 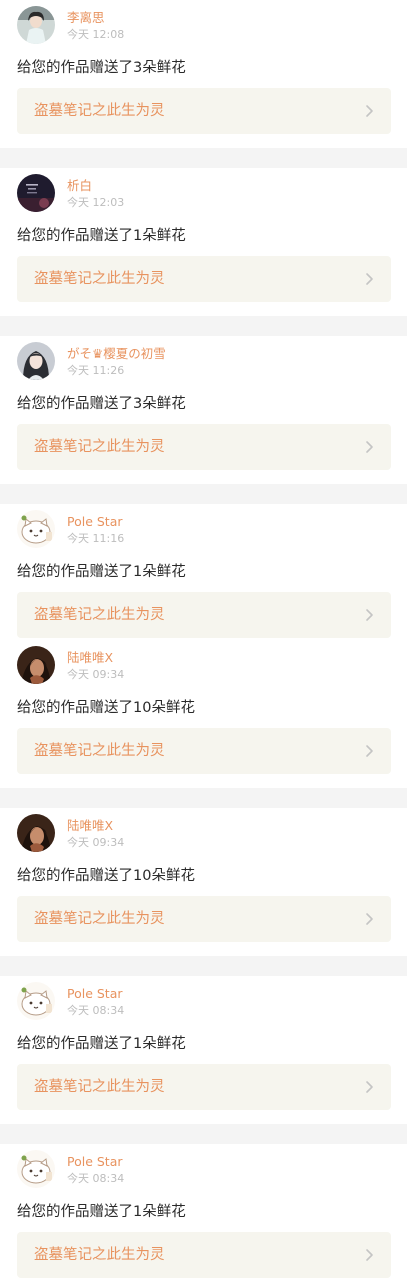 I want to click on timestamp: 今天 11:26, so click(x=96, y=370).